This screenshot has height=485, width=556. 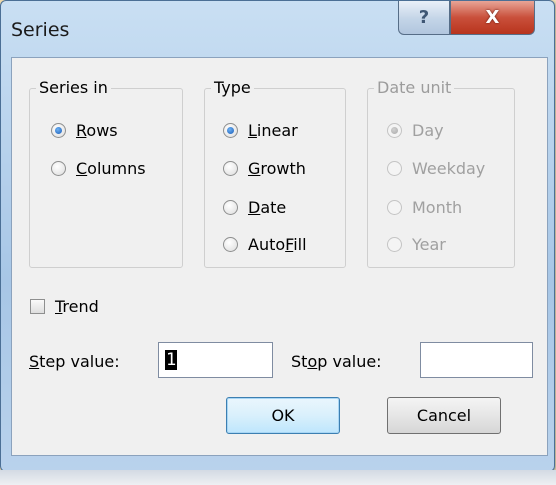 I want to click on series-in-group: Series in, so click(x=106, y=173).